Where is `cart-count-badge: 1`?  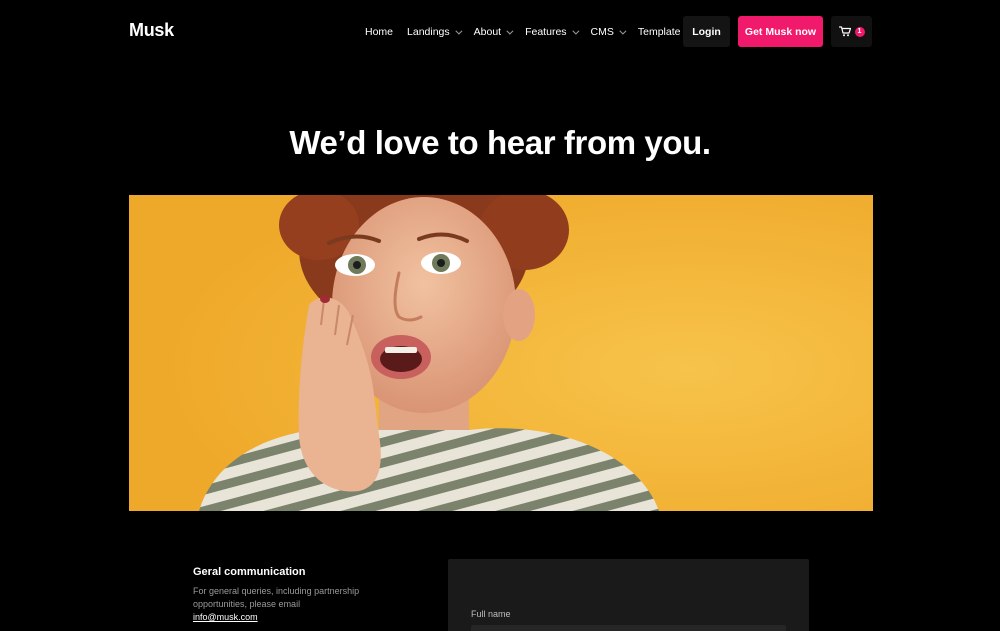 cart-count-badge: 1 is located at coordinates (859, 31).